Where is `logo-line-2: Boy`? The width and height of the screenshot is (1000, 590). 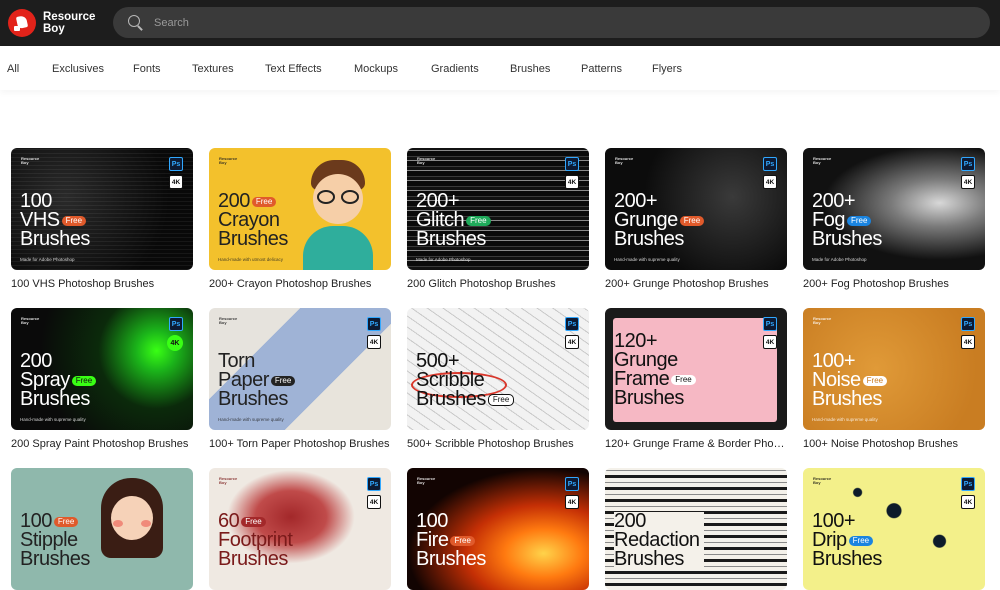
logo-line-2: Boy is located at coordinates (54, 29).